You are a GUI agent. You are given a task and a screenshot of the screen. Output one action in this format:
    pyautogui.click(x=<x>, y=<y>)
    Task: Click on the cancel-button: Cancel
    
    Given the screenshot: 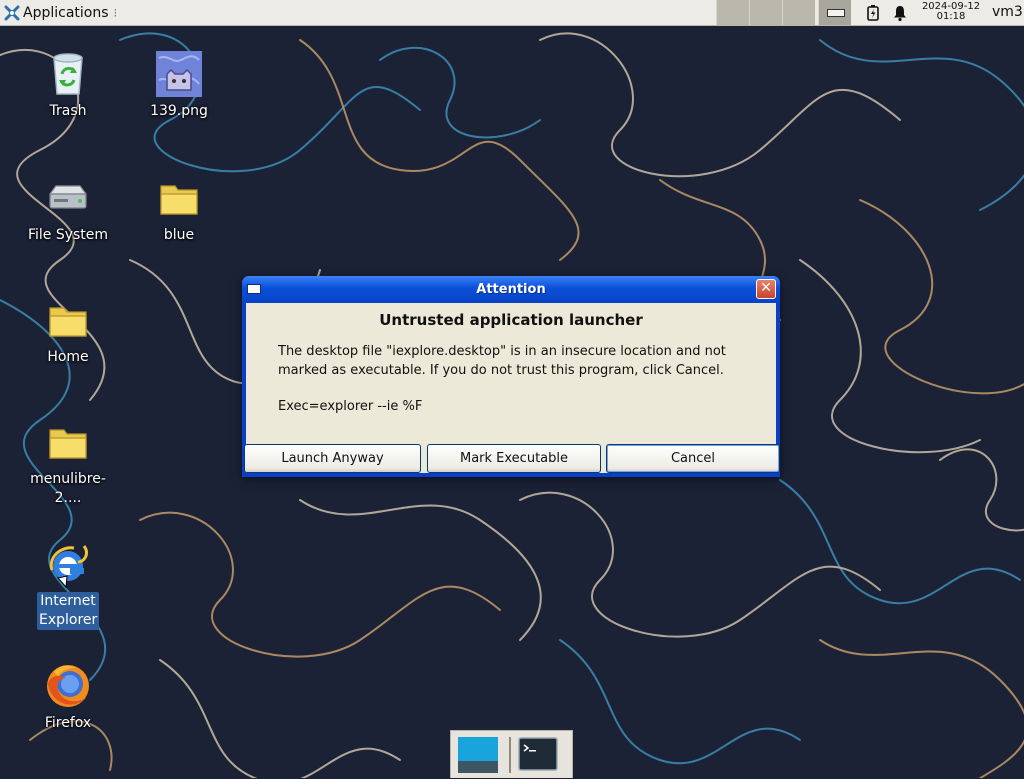 What is the action you would take?
    pyautogui.click(x=693, y=458)
    